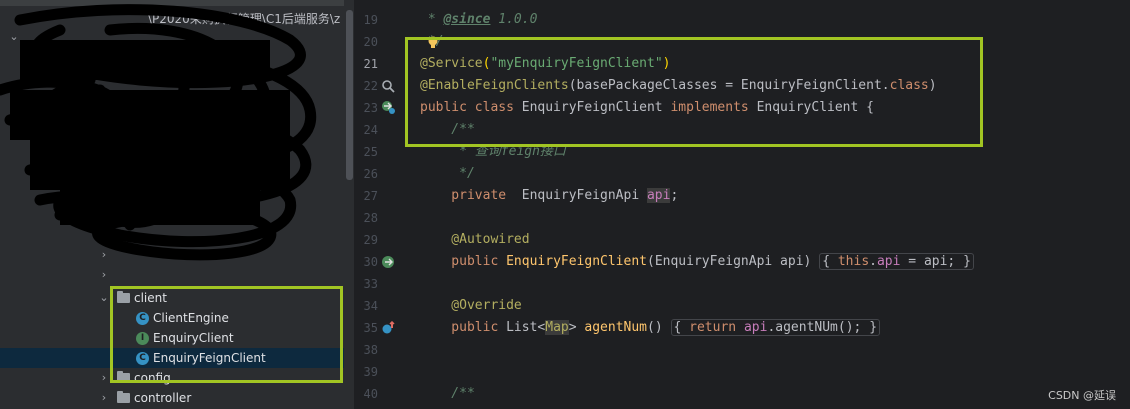  I want to click on tree-item-label: controller, so click(163, 398).